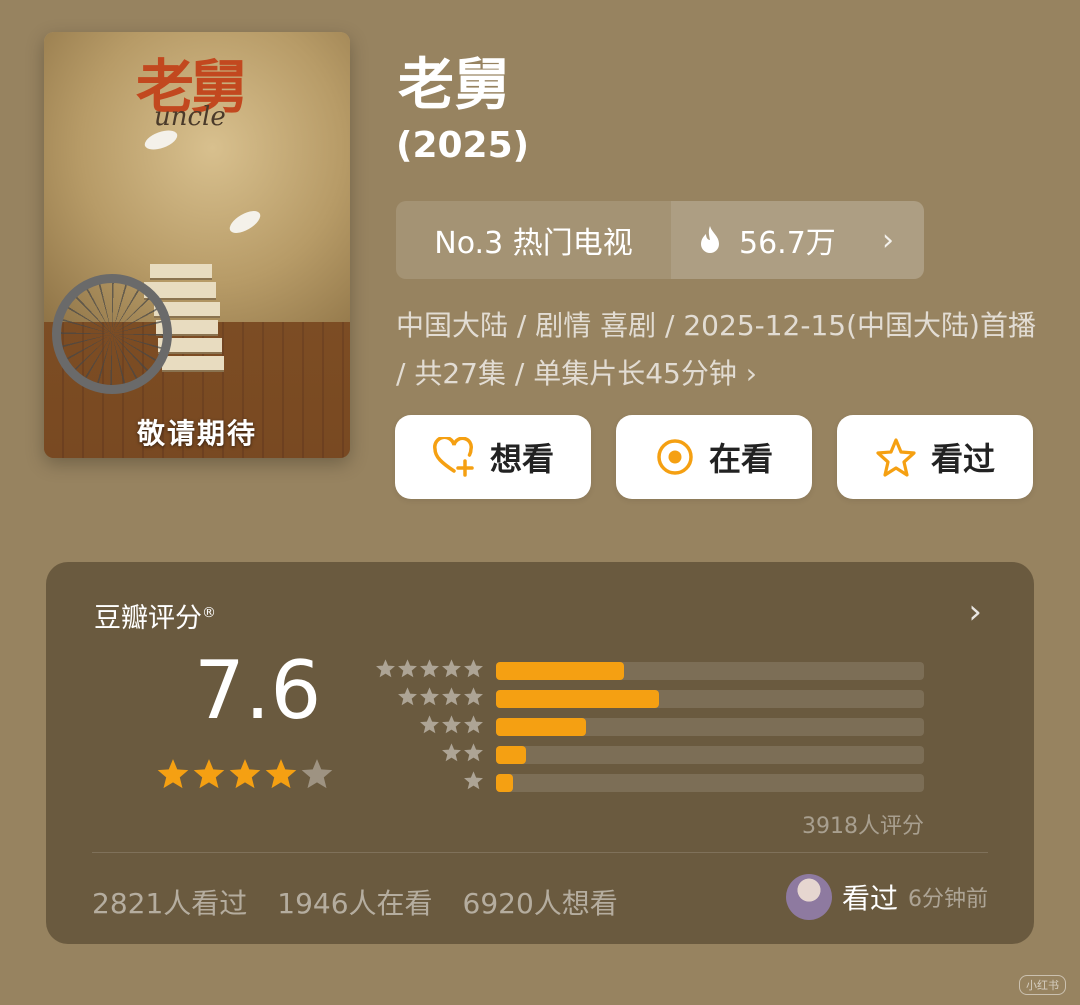 This screenshot has width=1080, height=1005. What do you see at coordinates (710, 239) in the screenshot?
I see `flame-icon` at bounding box center [710, 239].